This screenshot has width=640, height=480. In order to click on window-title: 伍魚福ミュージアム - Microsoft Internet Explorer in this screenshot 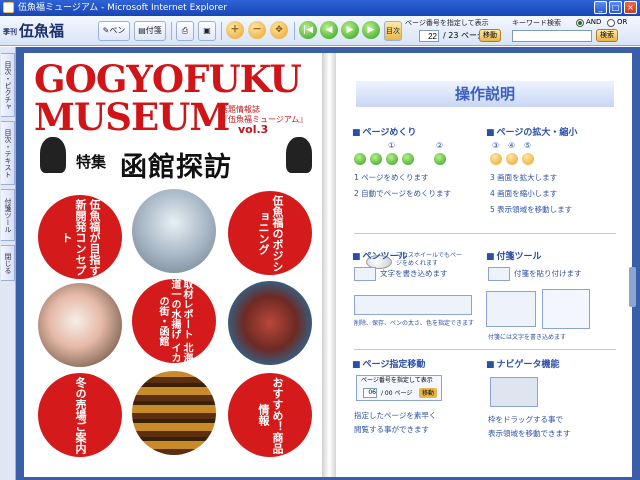, I will do `click(123, 8)`.